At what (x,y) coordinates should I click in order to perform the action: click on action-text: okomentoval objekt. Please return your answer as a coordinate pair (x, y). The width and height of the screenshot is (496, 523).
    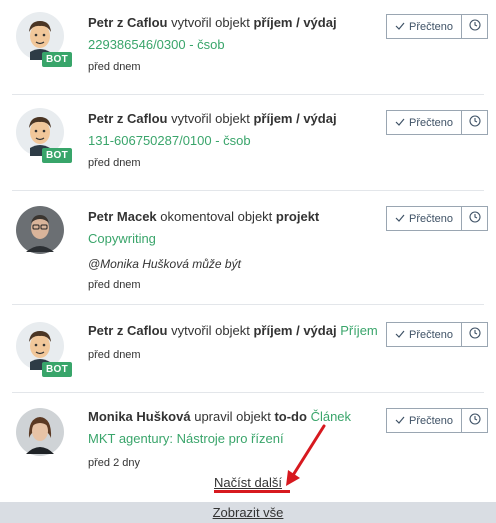
    Looking at the image, I should click on (216, 216).